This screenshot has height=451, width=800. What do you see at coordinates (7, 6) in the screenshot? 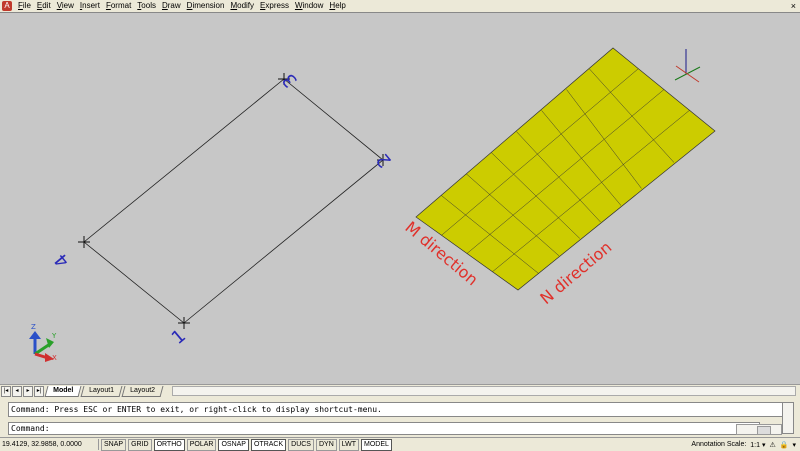
I see `autocad-app-icon: A` at bounding box center [7, 6].